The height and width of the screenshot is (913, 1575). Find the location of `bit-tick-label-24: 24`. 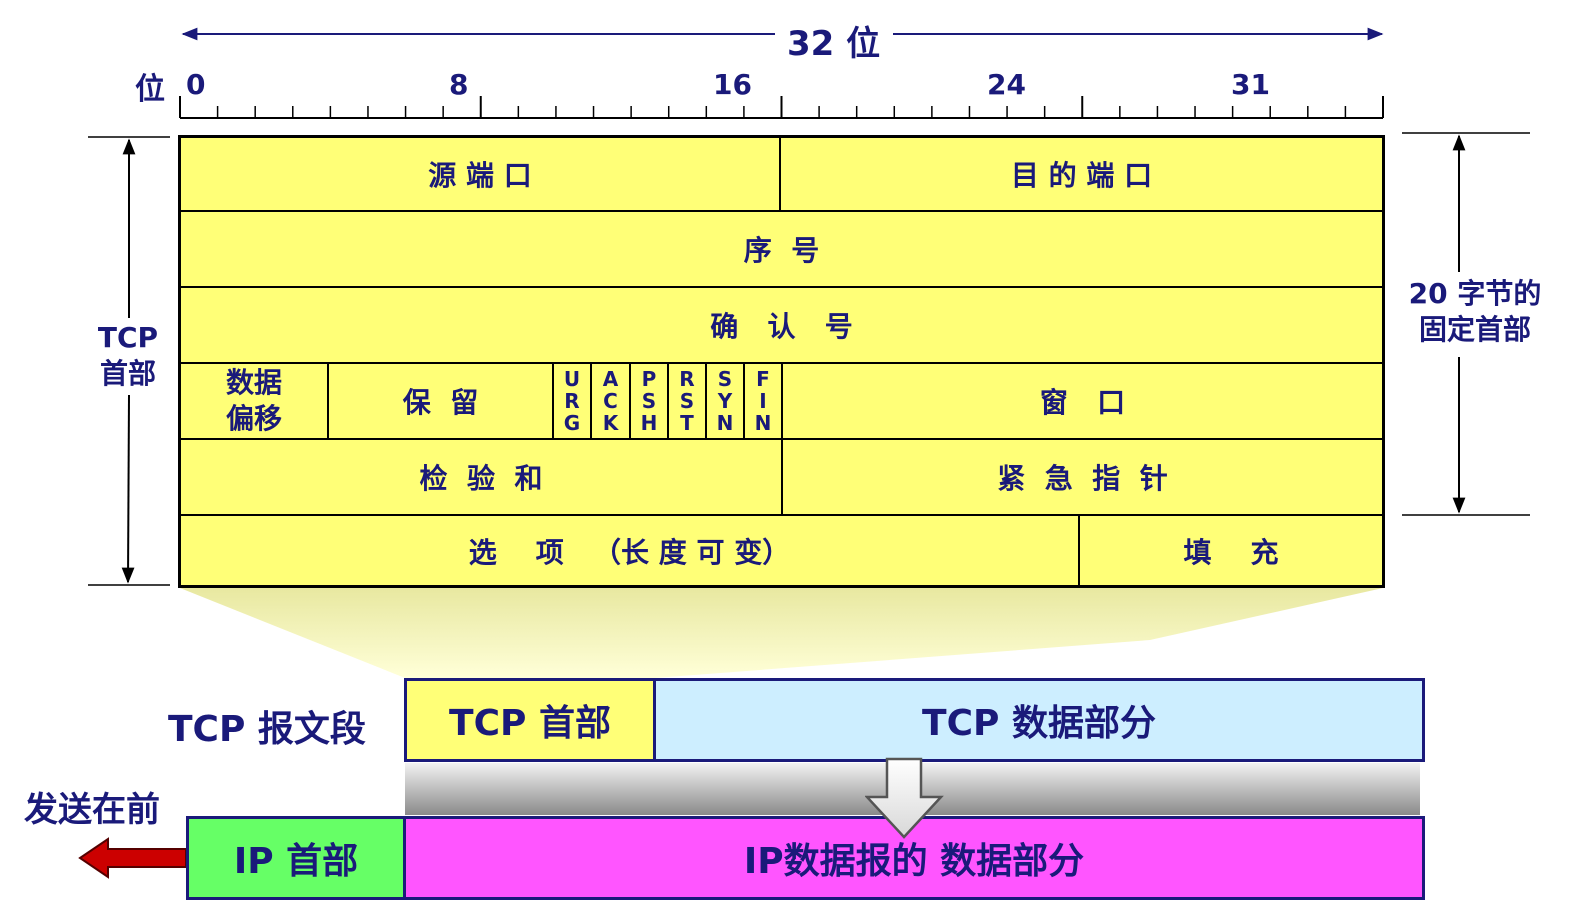

bit-tick-label-24: 24 is located at coordinates (1006, 84).